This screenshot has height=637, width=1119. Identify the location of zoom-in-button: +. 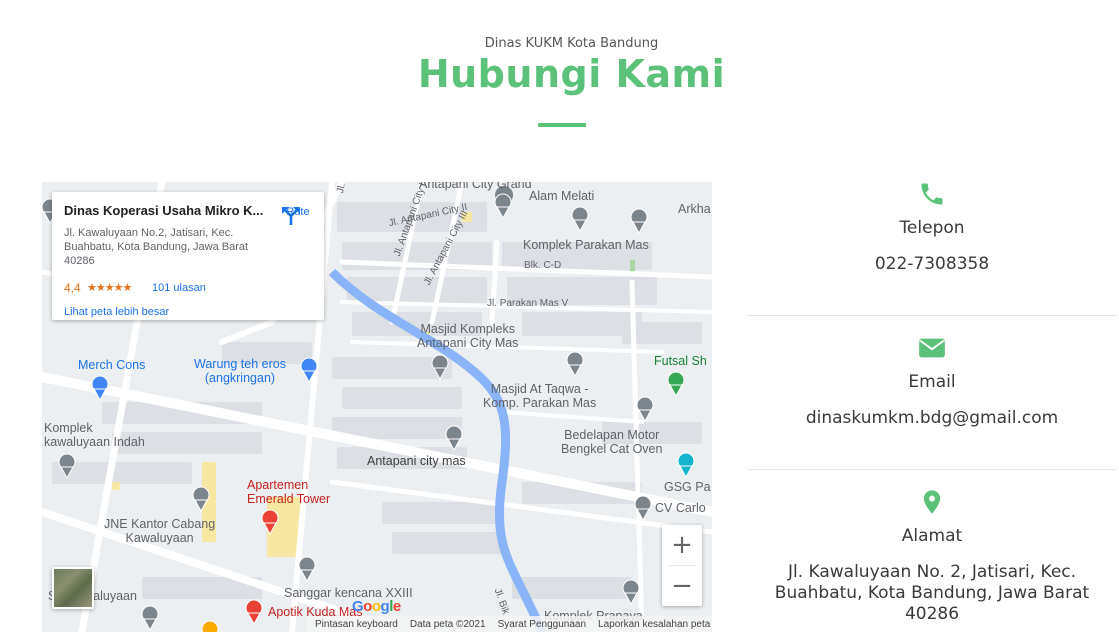
(682, 545).